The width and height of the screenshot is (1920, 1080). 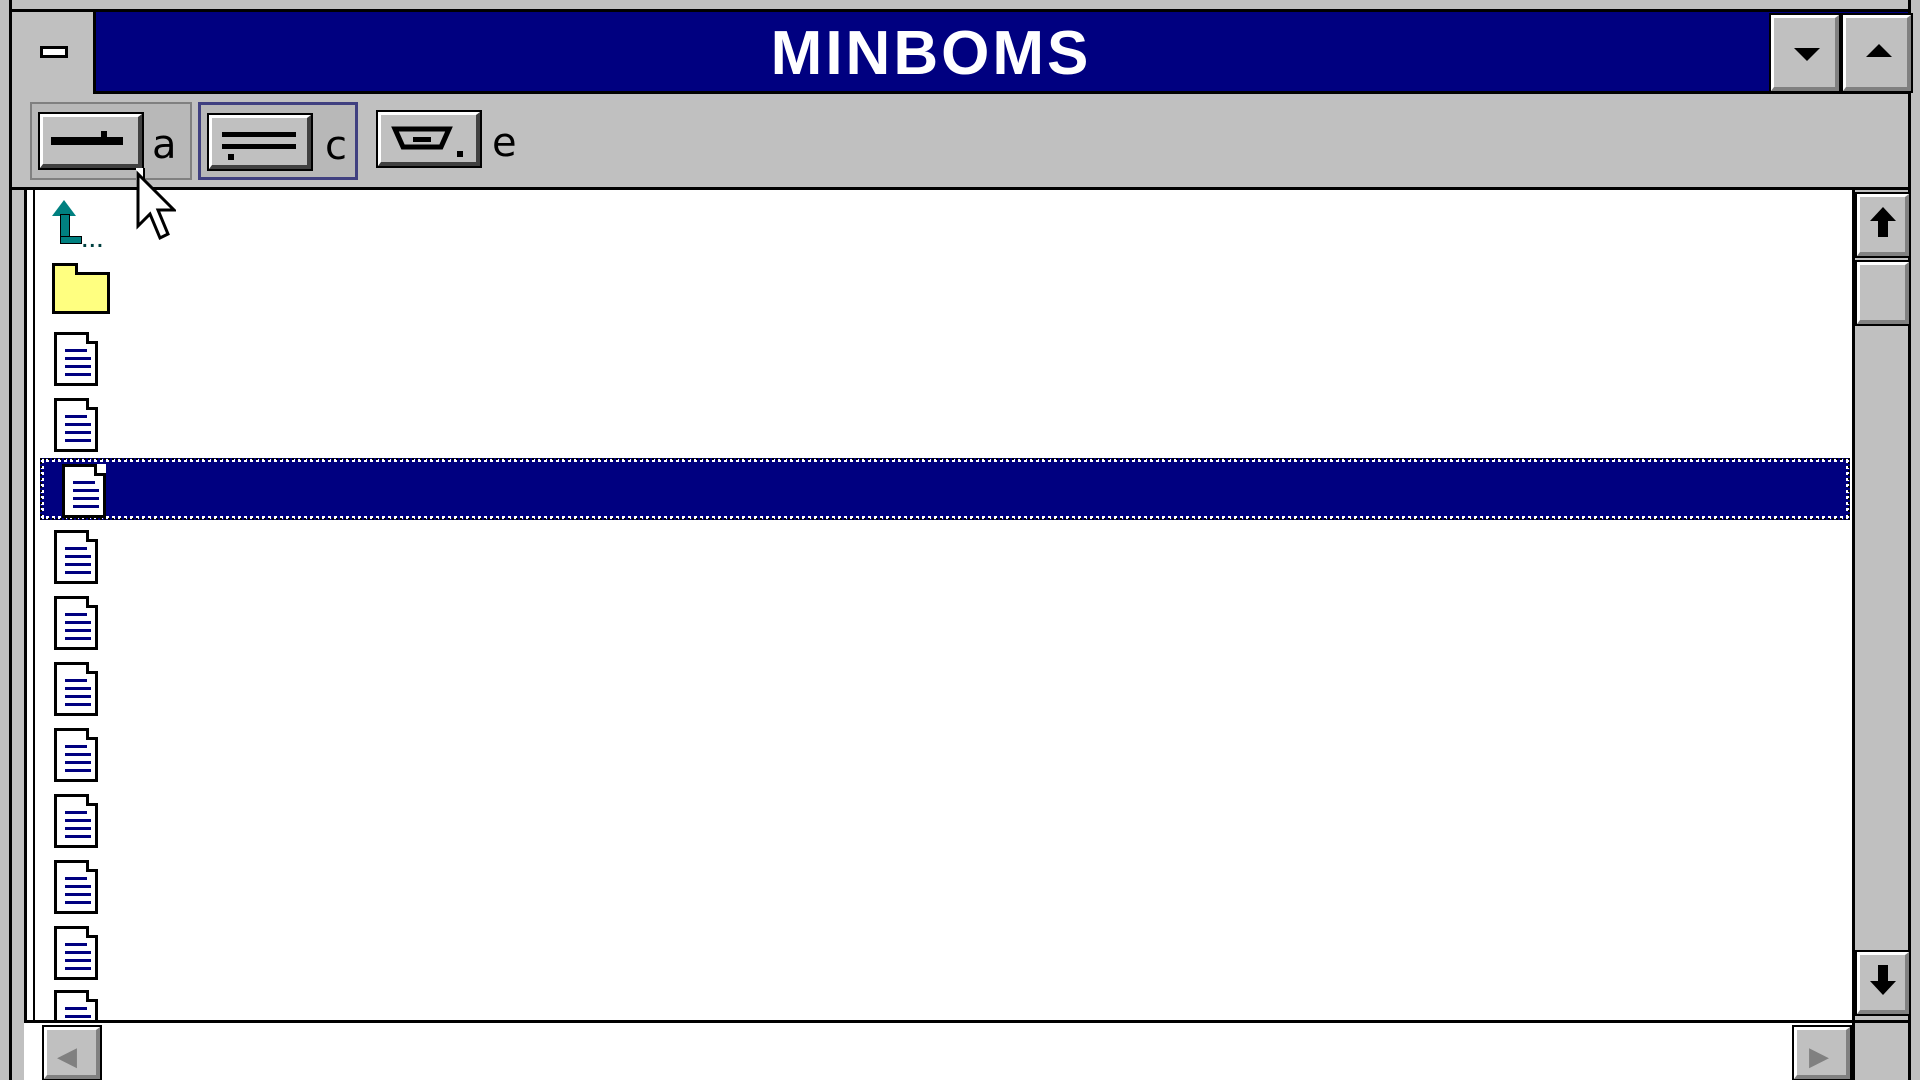 I want to click on focus-rectangle, so click(x=945, y=489).